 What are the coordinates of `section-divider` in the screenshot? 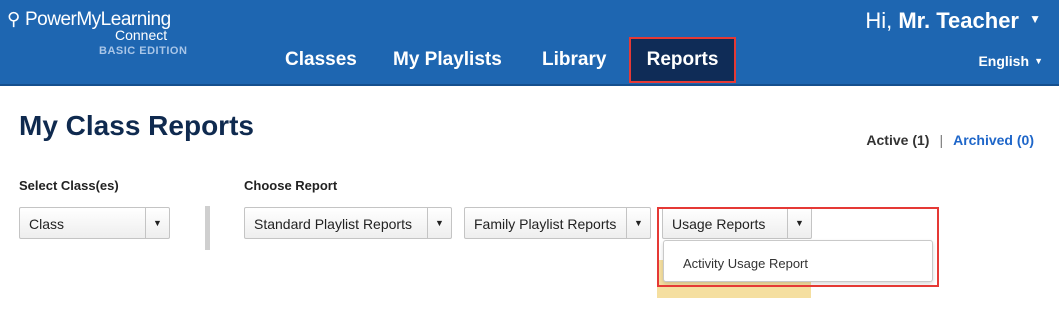 It's located at (207, 228).